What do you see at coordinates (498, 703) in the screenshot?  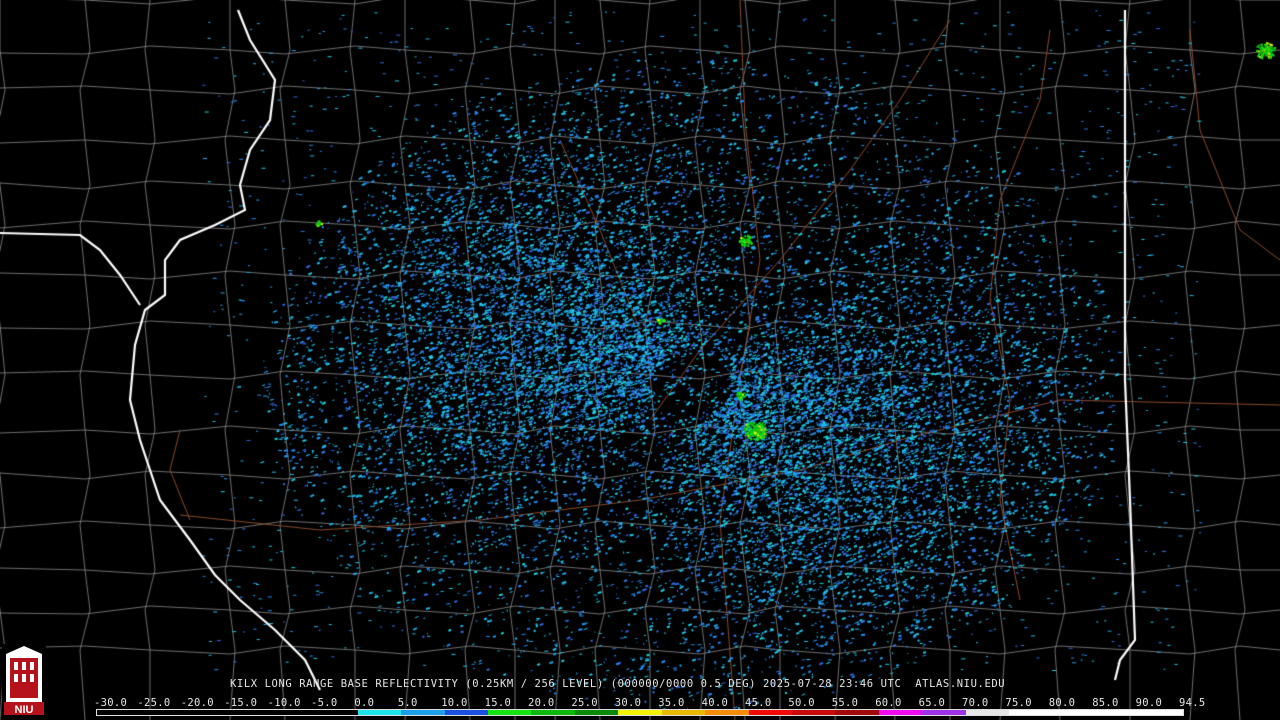 I see `colorbar-label: 15.0` at bounding box center [498, 703].